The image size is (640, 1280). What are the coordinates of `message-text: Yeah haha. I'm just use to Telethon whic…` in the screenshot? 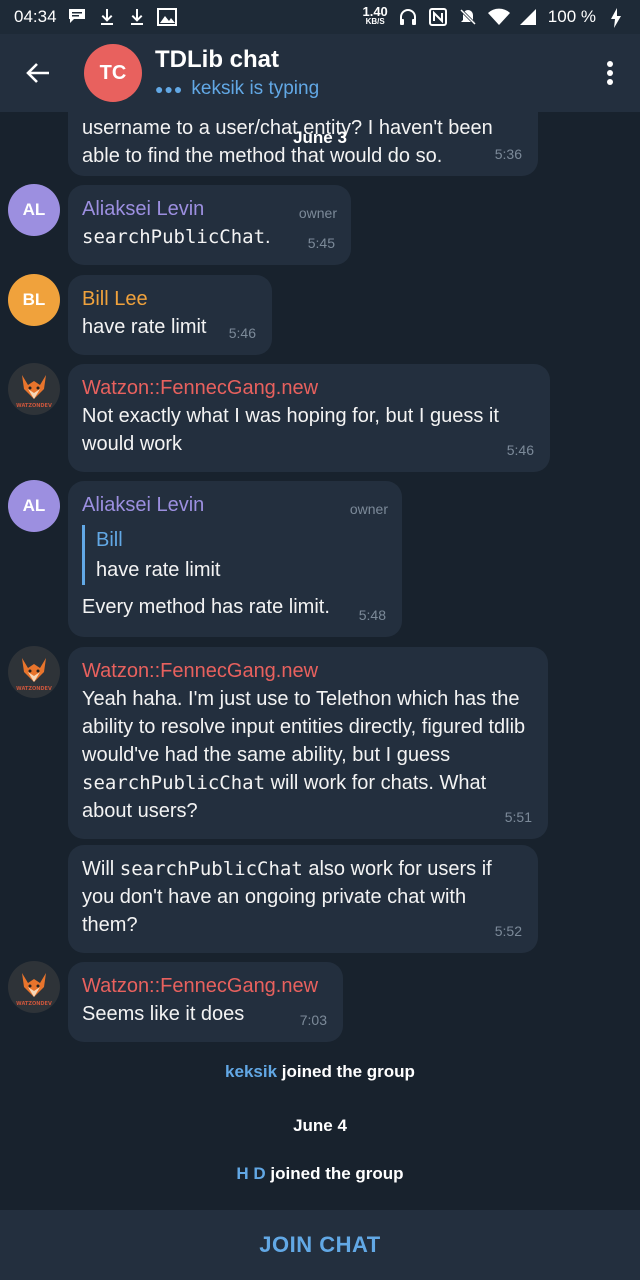 It's located at (304, 727).